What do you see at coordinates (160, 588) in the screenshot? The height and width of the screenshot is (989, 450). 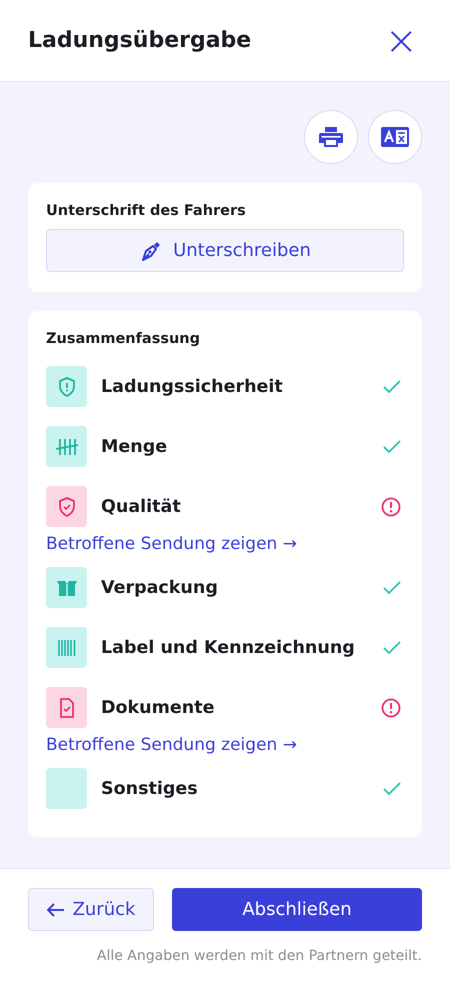 I see `category-label: Verpackung` at bounding box center [160, 588].